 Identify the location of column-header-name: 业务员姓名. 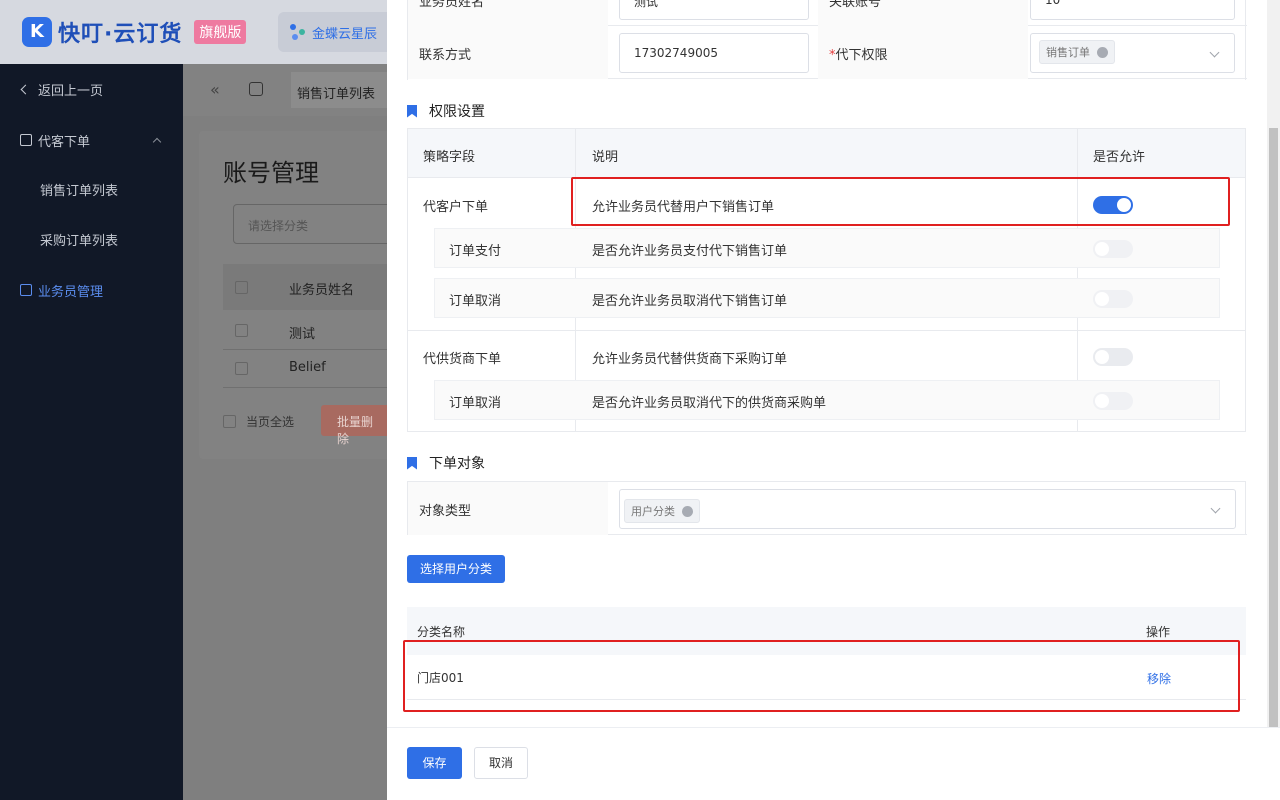
(322, 290).